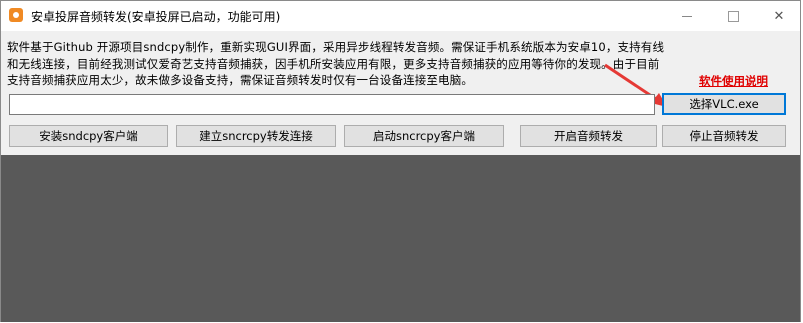  What do you see at coordinates (724, 104) in the screenshot?
I see `select-vlc-button: 选择VLC.exe` at bounding box center [724, 104].